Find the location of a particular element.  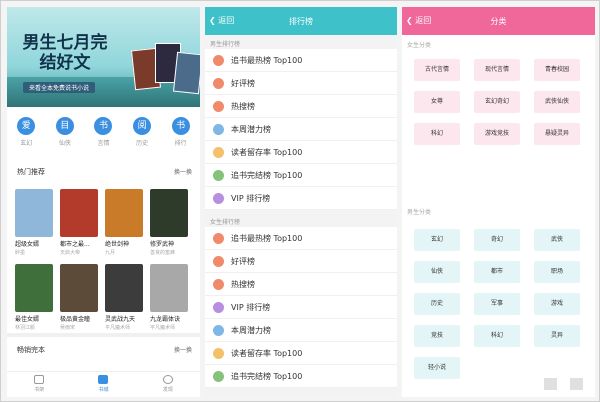

category-chip: 职场 is located at coordinates (557, 272).